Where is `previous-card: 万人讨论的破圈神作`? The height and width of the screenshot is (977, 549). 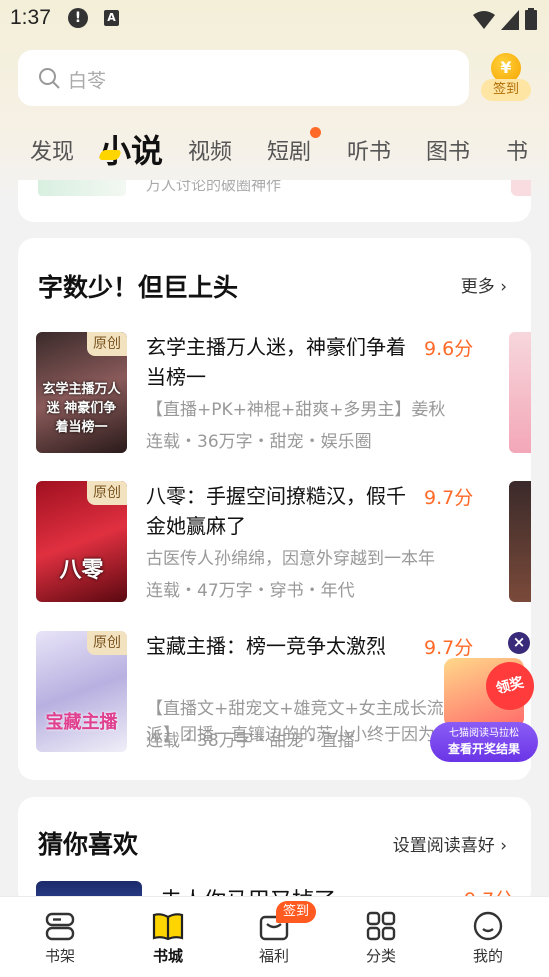
previous-card: 万人讨论的破圈神作 is located at coordinates (274, 201).